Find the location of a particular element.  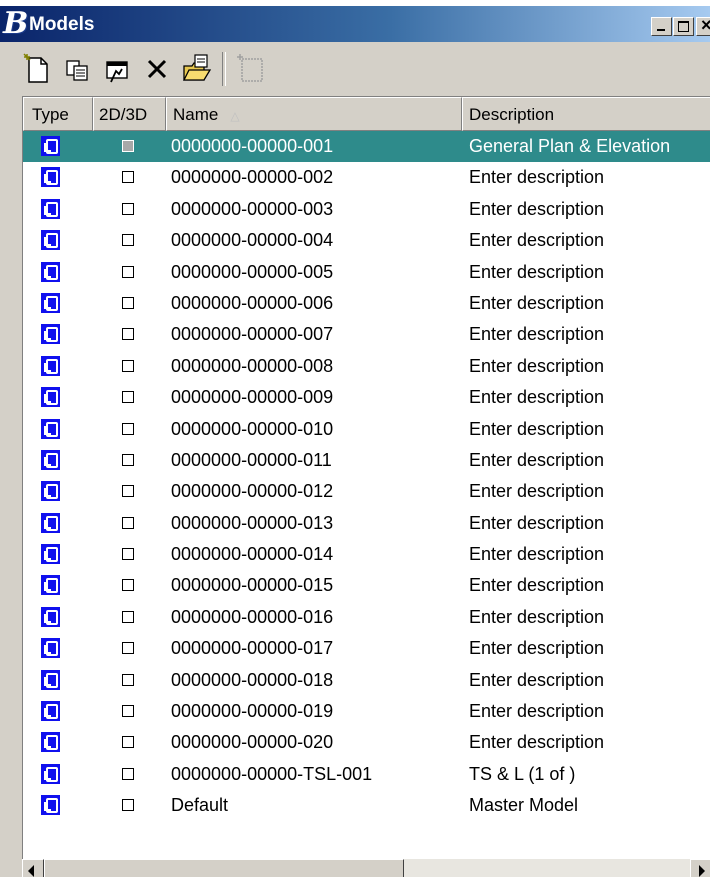

table-row: 0000000-00000-TSL-001 TS & L (1 of ) is located at coordinates (366, 774).